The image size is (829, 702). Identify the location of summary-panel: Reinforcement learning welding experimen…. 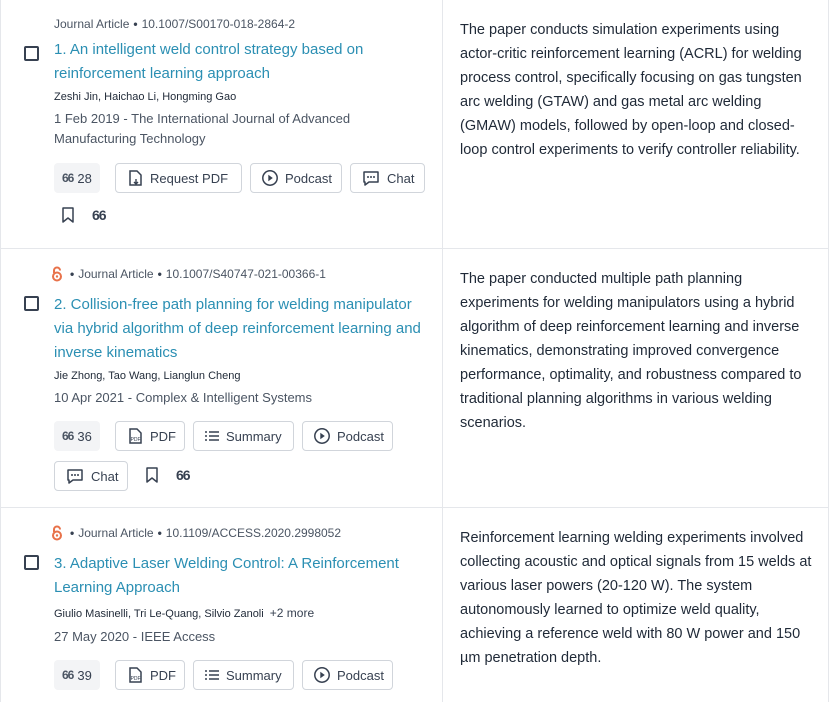
(636, 605).